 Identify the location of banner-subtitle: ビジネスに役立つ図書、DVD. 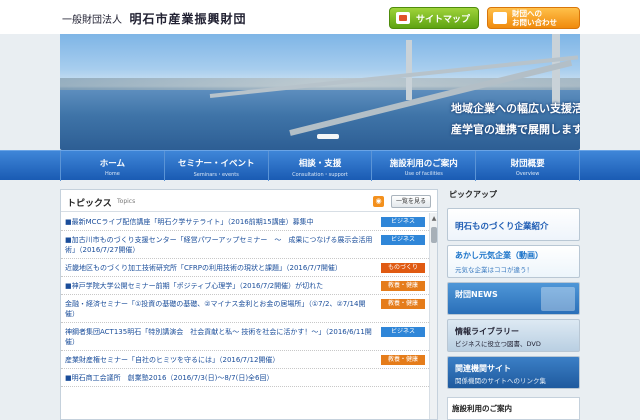
(498, 344).